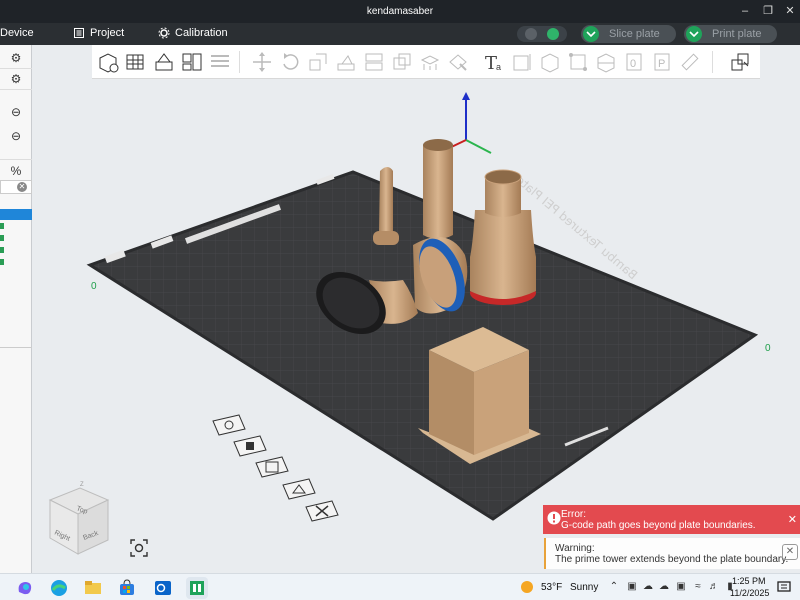 The width and height of the screenshot is (800, 600). I want to click on weather-temperature: 53°F, so click(551, 587).